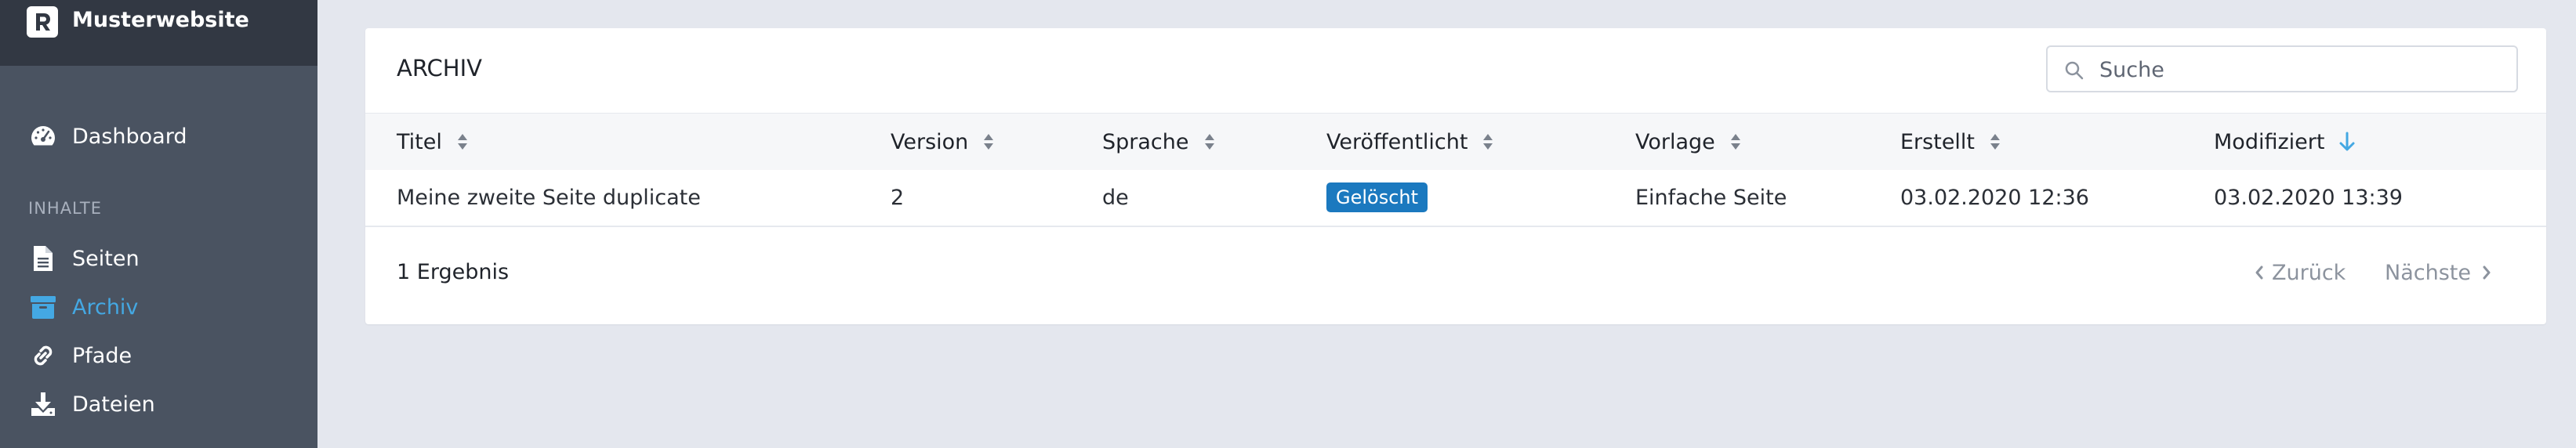 Image resolution: width=2576 pixels, height=448 pixels. I want to click on cell-version: 2, so click(898, 197).